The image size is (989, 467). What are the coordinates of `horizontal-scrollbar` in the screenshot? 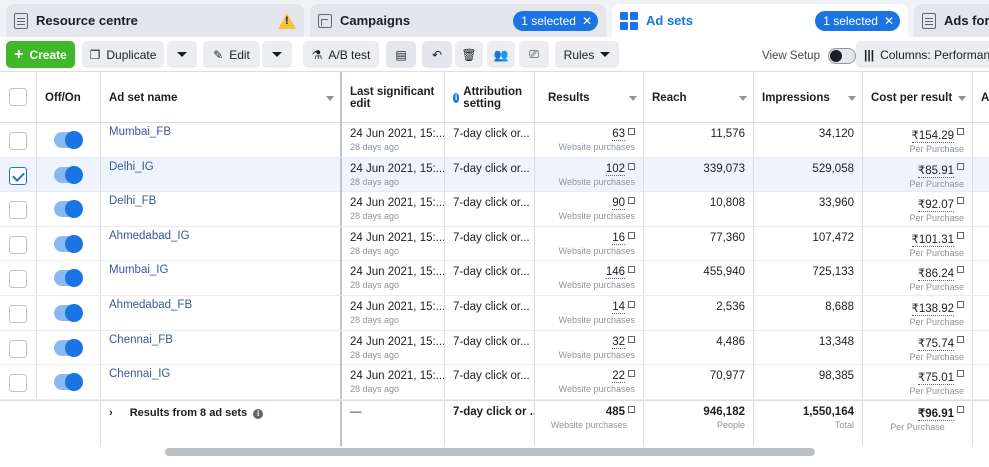 It's located at (490, 452).